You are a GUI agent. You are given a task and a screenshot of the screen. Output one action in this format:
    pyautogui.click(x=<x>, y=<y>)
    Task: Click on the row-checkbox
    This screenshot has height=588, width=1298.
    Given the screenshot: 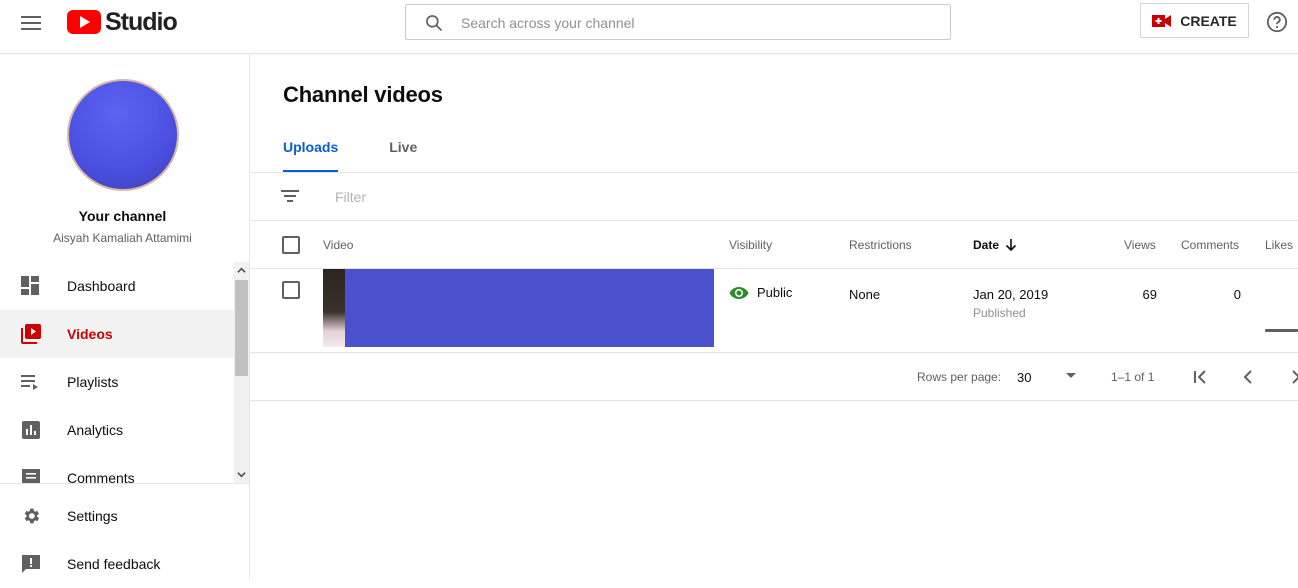 What is the action you would take?
    pyautogui.click(x=291, y=290)
    